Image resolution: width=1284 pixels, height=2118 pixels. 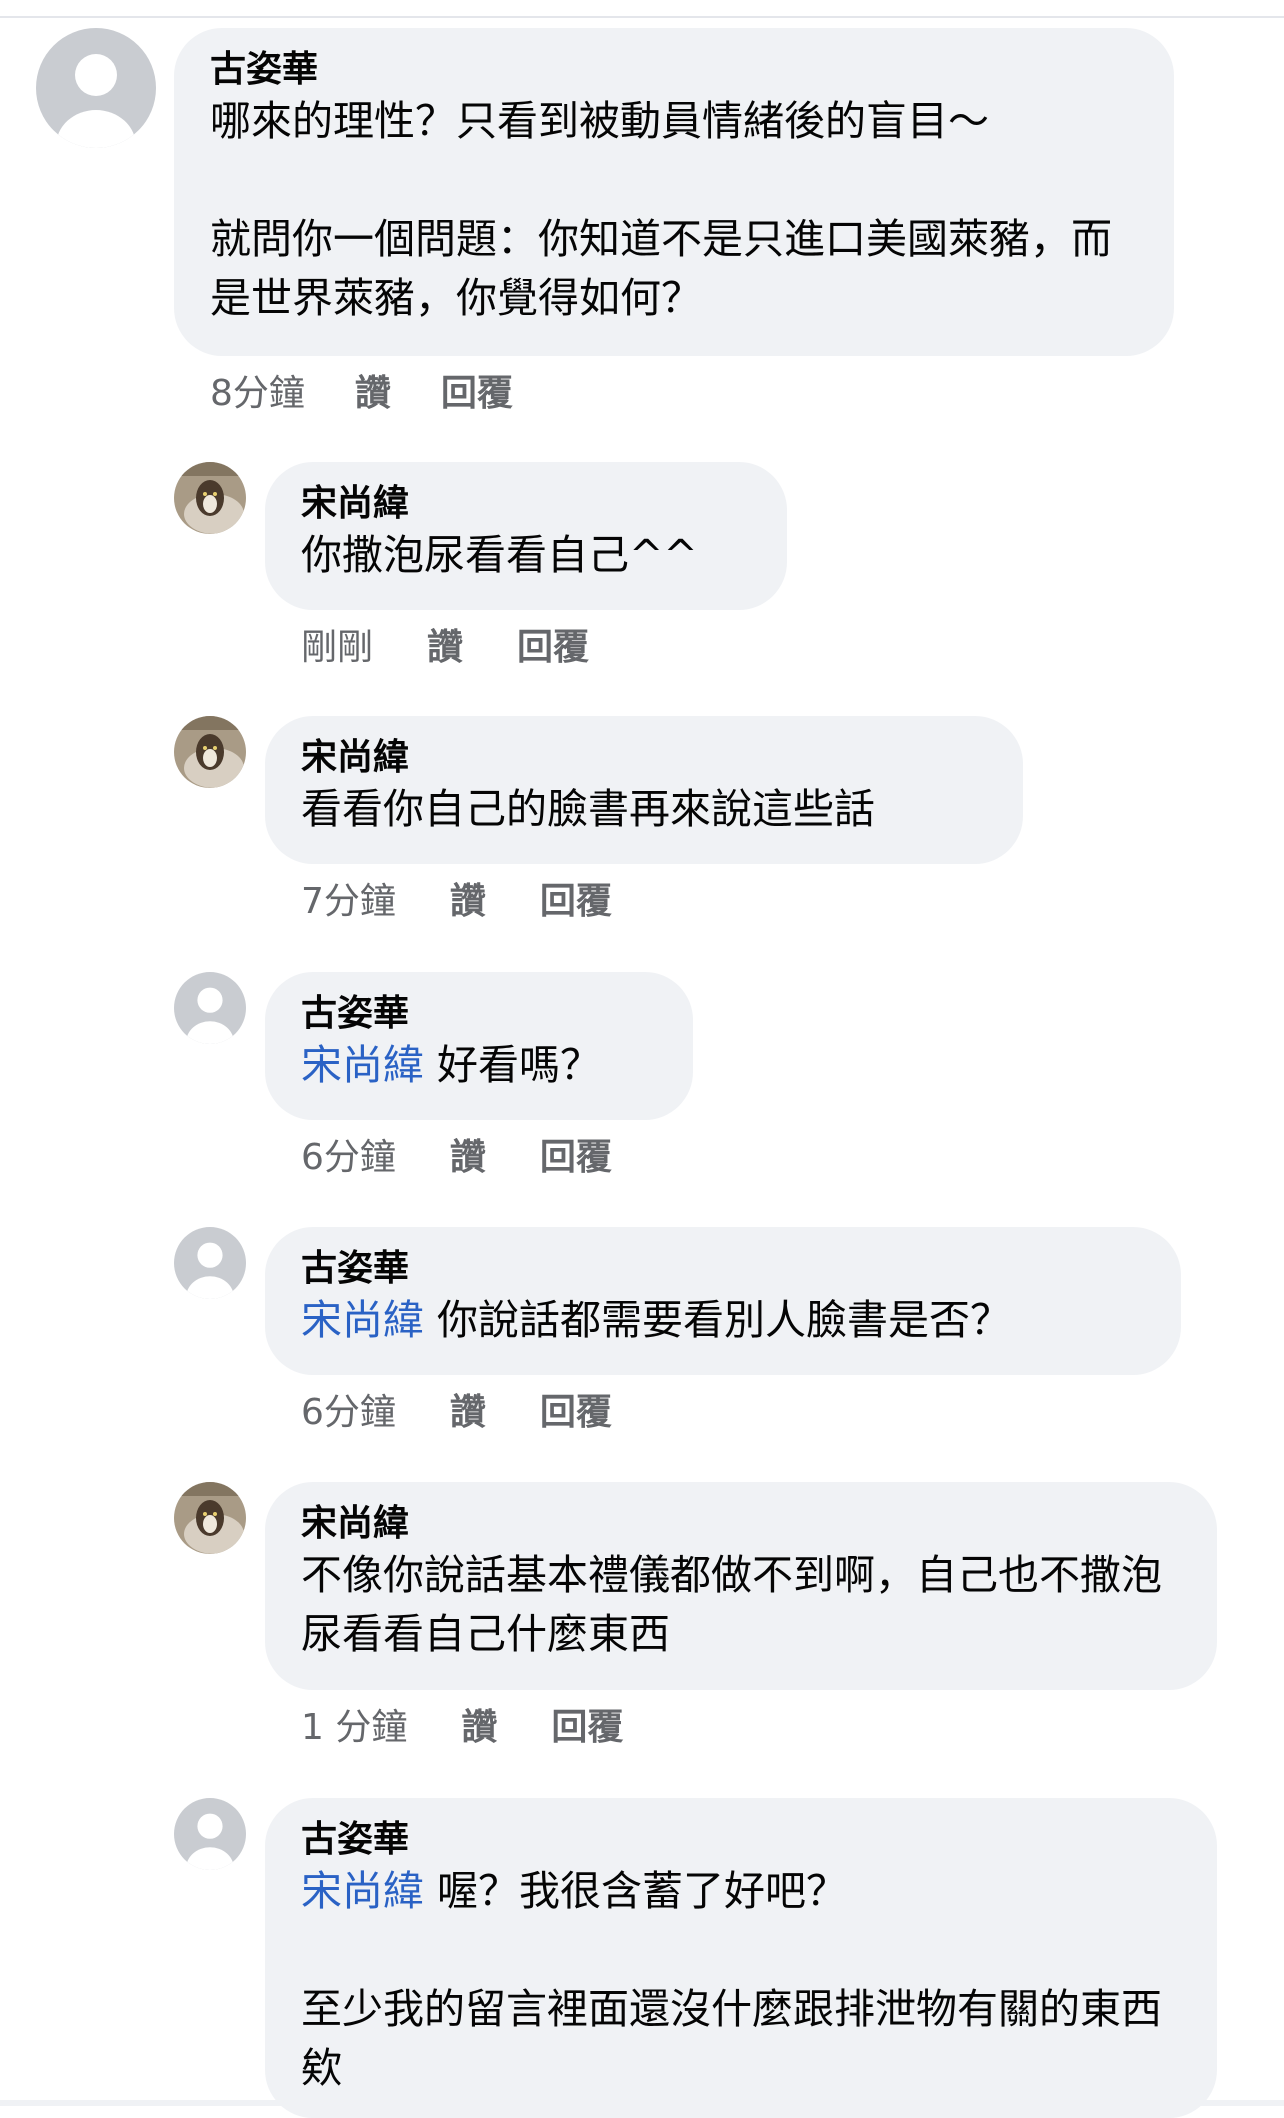 What do you see at coordinates (257, 394) in the screenshot?
I see `comment-time: 8分鐘` at bounding box center [257, 394].